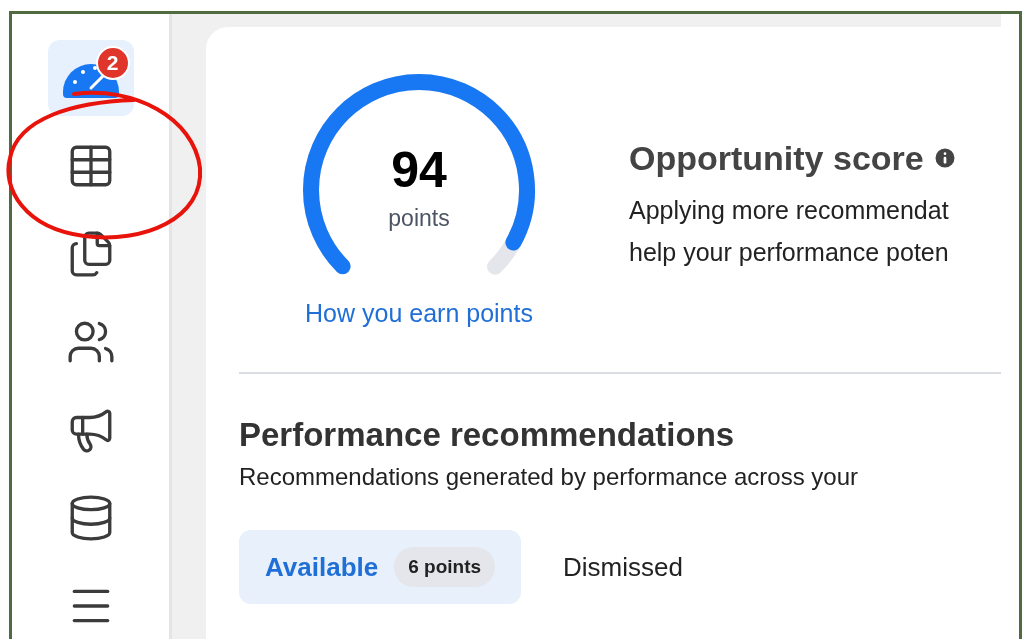 The image size is (1024, 639). What do you see at coordinates (419, 170) in the screenshot?
I see `score-value: 94` at bounding box center [419, 170].